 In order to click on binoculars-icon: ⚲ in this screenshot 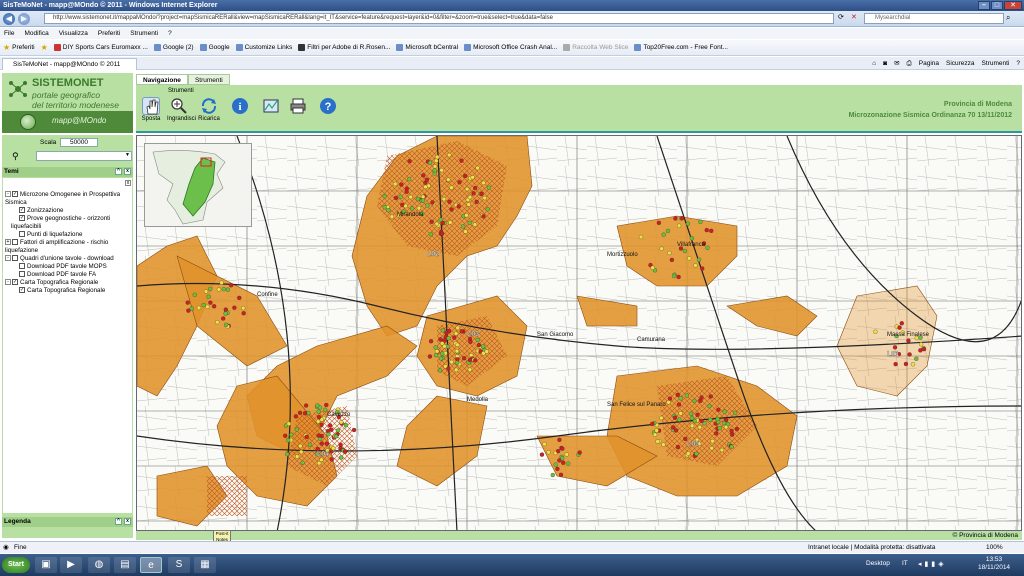, I will do `click(18, 156)`.